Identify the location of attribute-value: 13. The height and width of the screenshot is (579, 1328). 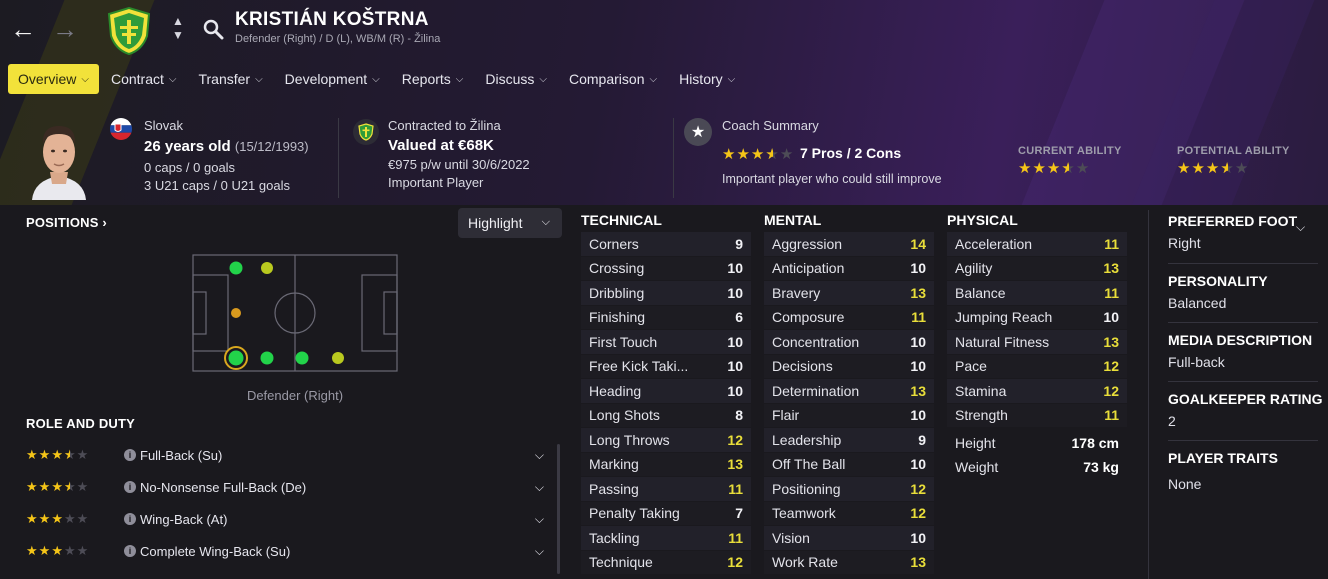
(735, 464).